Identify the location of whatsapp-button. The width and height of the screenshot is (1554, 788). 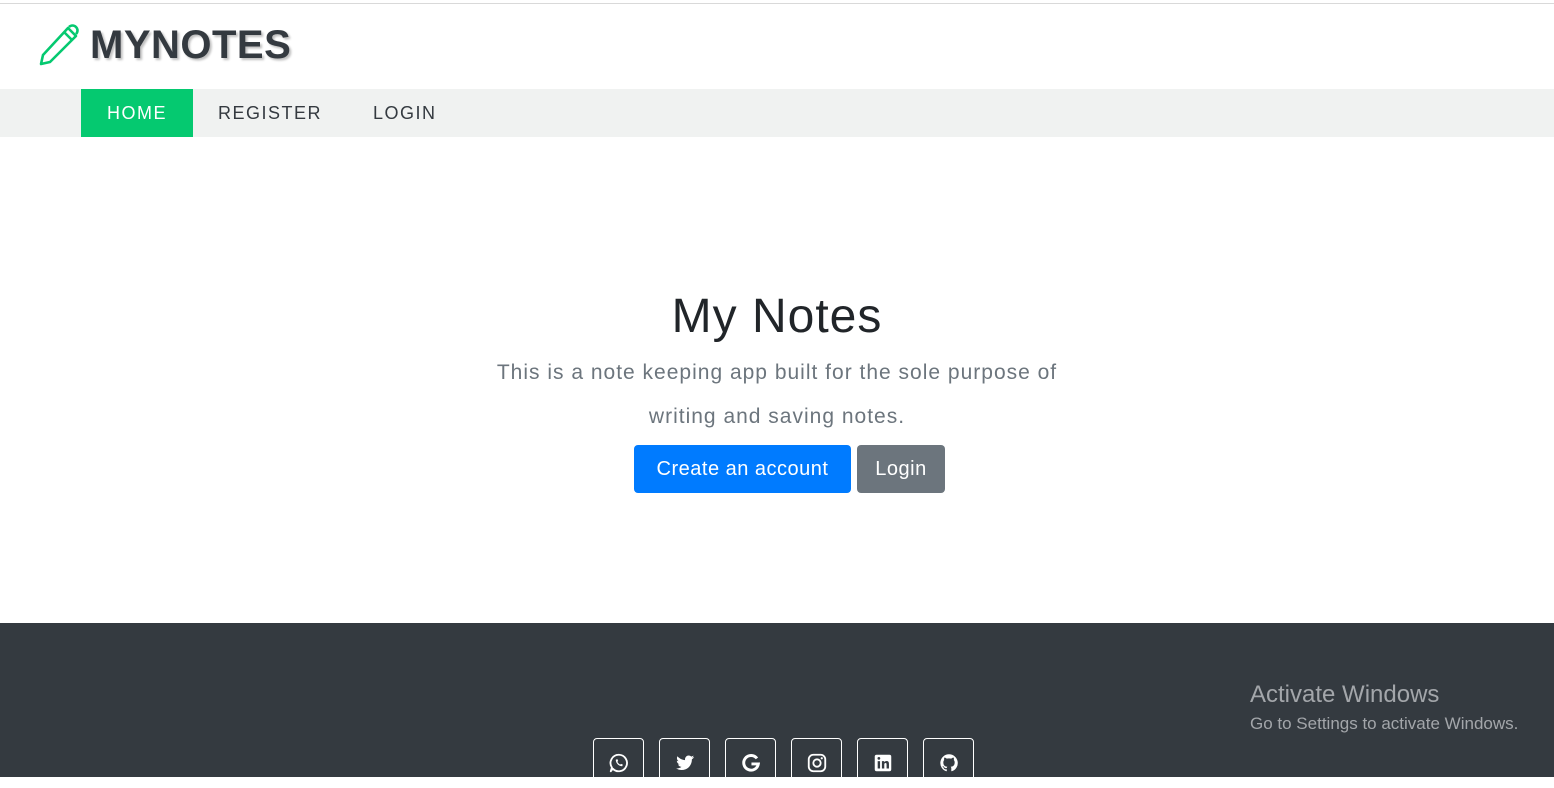
(618, 763).